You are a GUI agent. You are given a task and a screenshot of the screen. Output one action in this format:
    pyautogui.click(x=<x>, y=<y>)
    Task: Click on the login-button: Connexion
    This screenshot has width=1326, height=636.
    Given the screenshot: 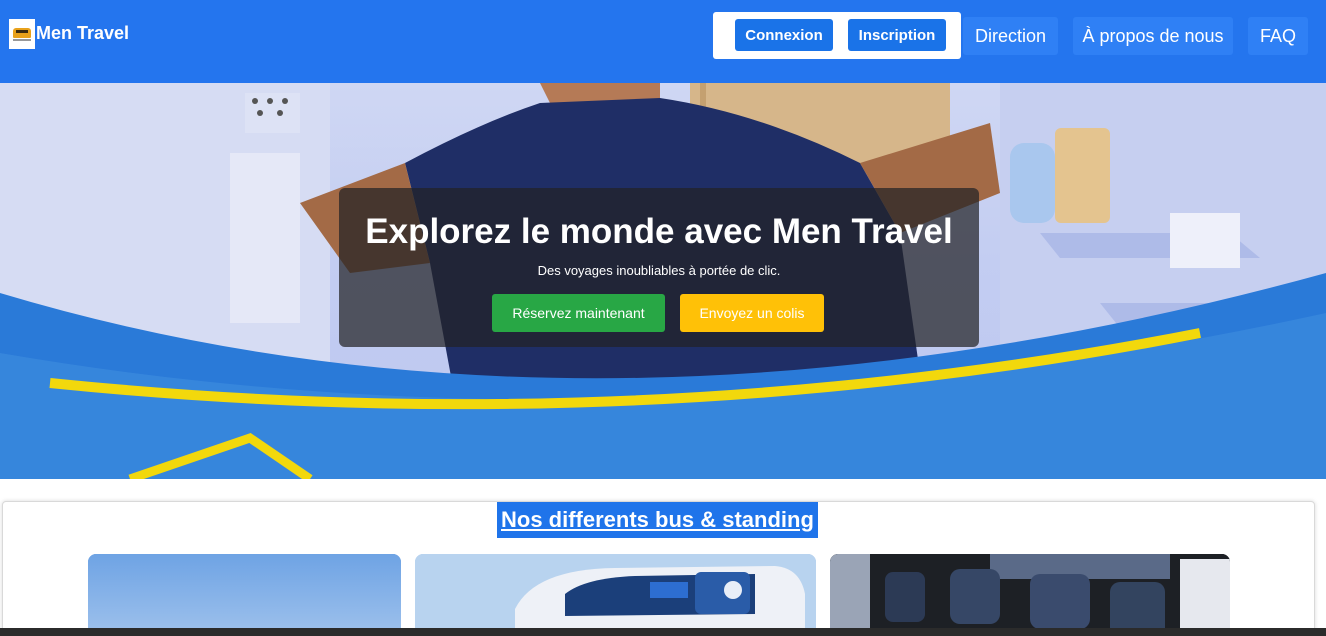 What is the action you would take?
    pyautogui.click(x=784, y=35)
    